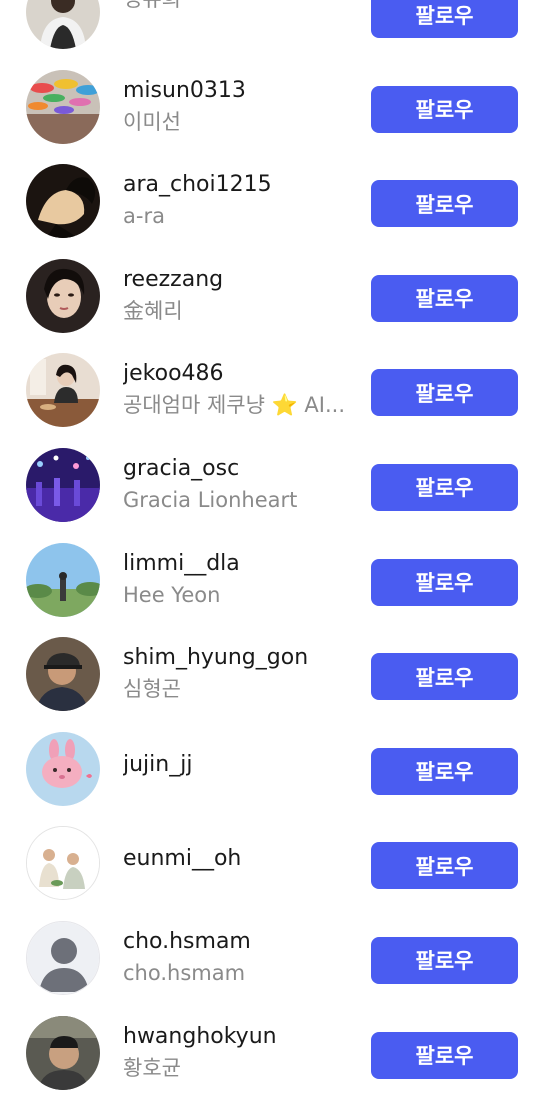  I want to click on silhouette-sunset-avatar-icon, so click(63, 201).